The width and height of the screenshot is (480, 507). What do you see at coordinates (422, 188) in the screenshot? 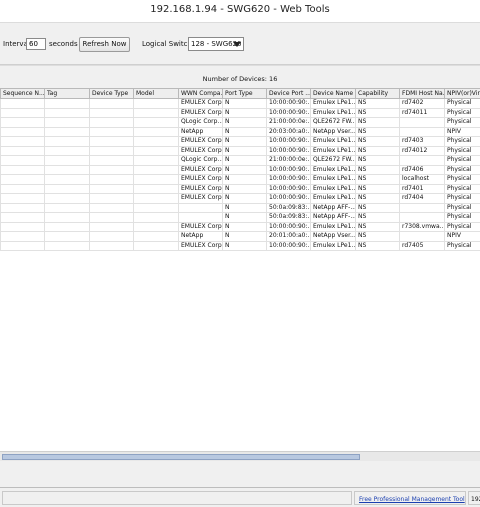
I see `fdmi-host-name-cell: rd7401` at bounding box center [422, 188].